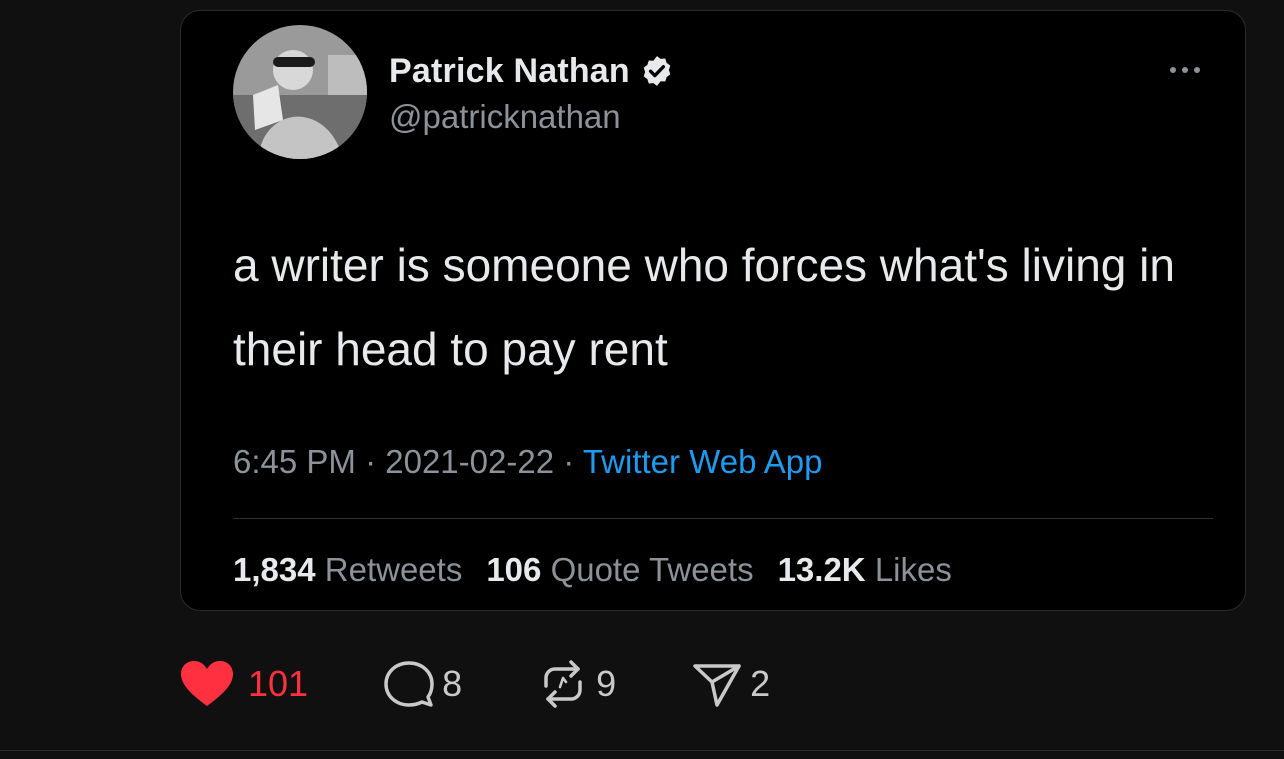  What do you see at coordinates (760, 683) in the screenshot?
I see `share-count: 2` at bounding box center [760, 683].